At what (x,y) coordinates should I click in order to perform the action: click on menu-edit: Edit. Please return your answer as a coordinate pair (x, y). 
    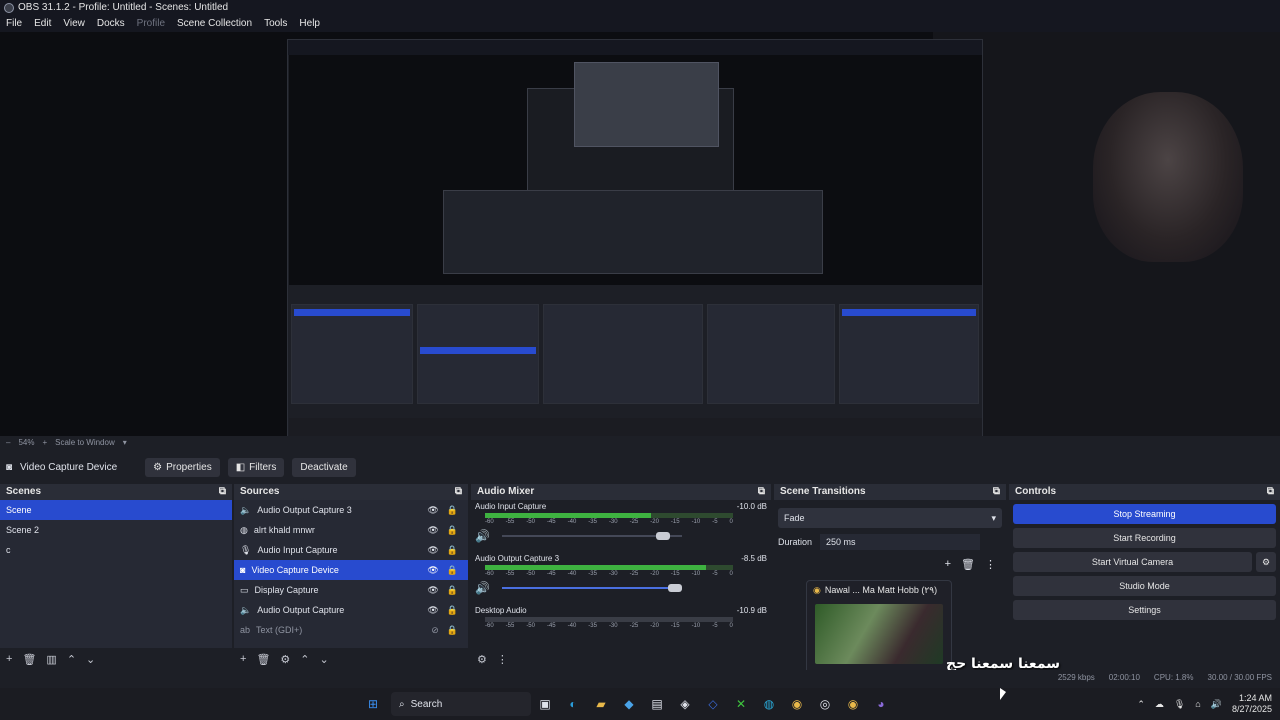
    Looking at the image, I should click on (42, 24).